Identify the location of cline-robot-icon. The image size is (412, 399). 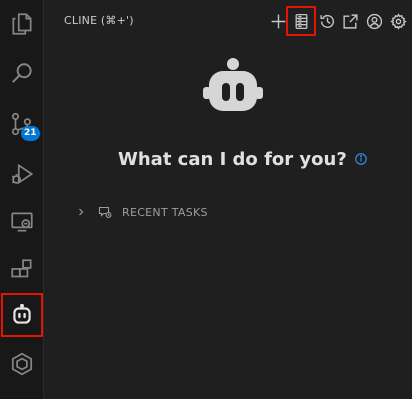
(22, 313).